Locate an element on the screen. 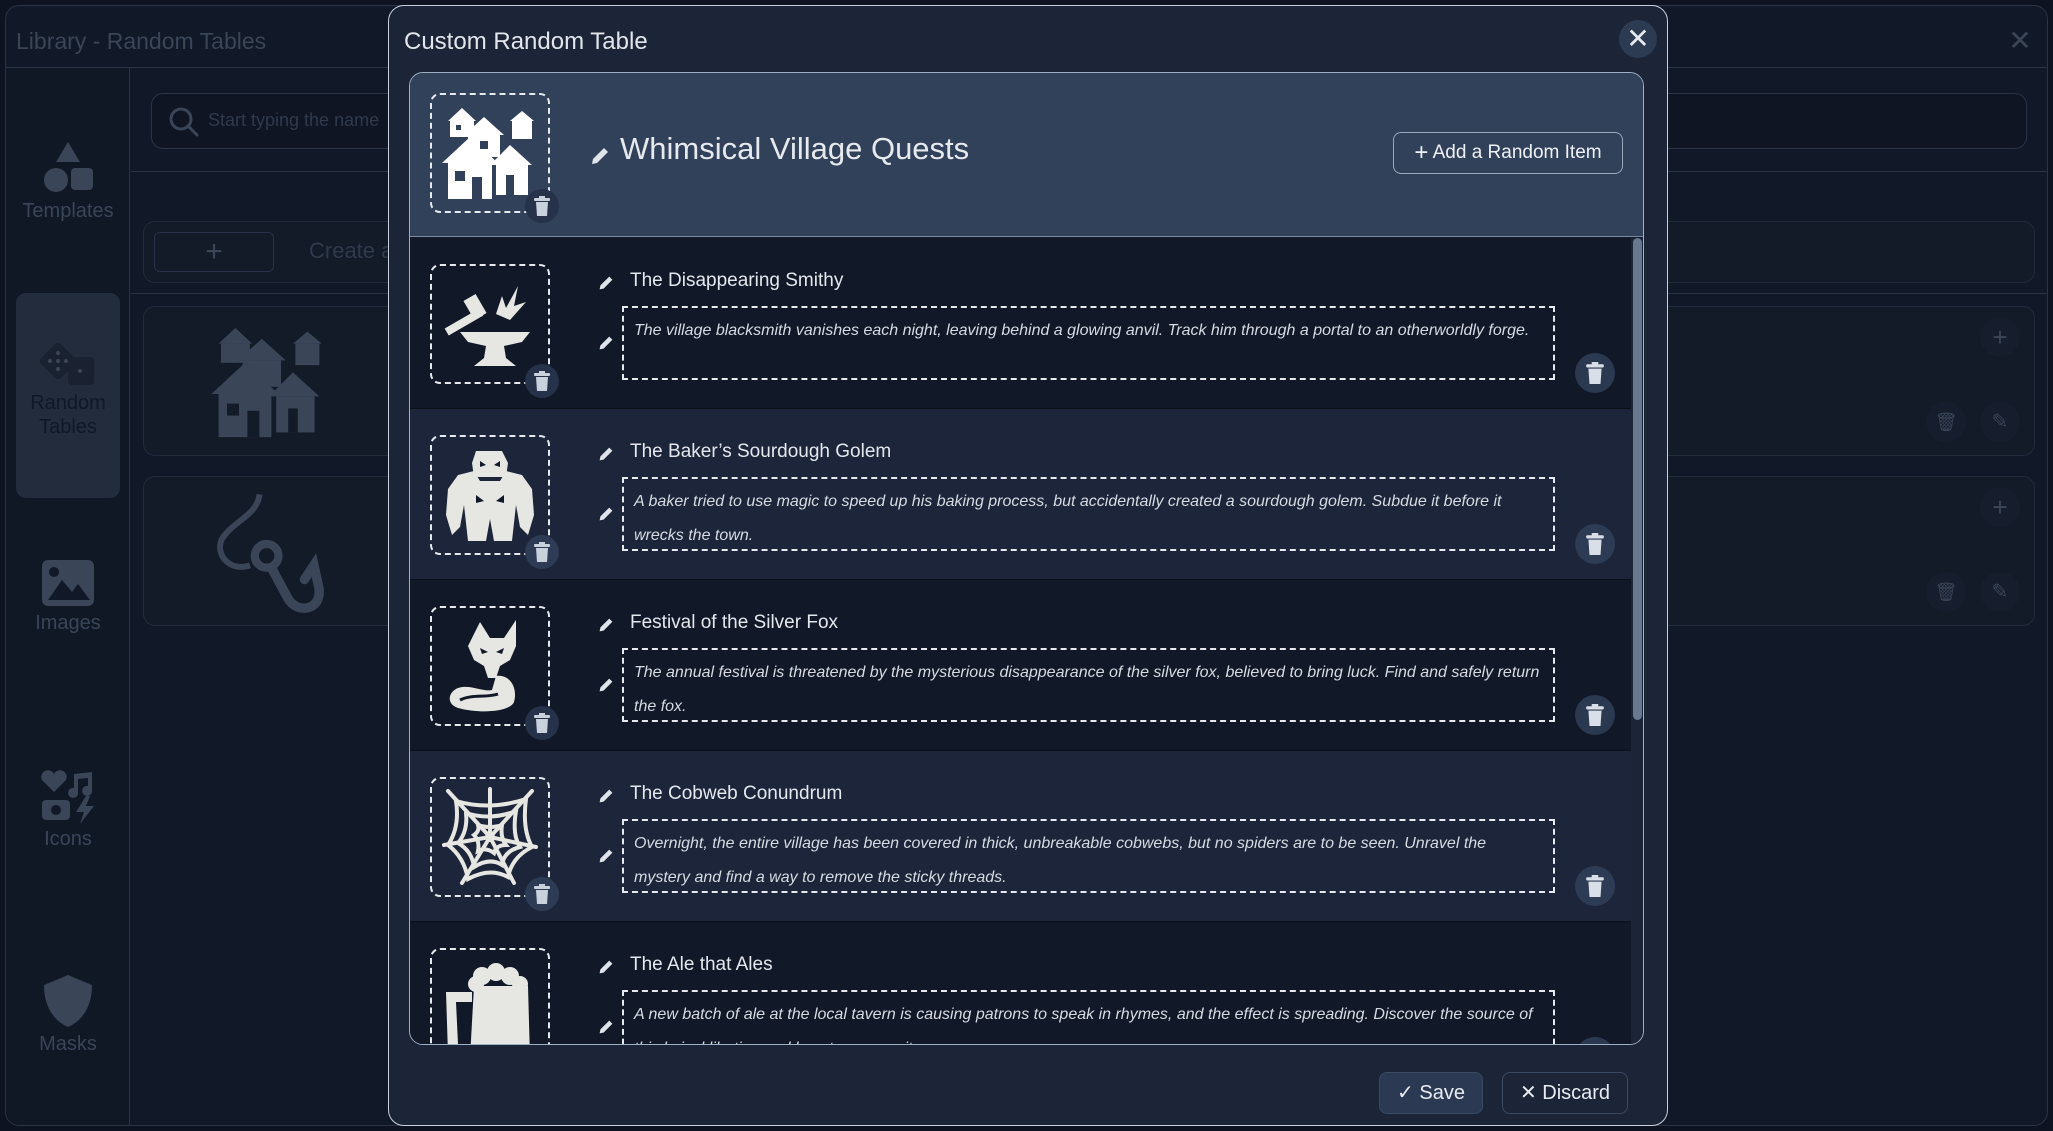 The width and height of the screenshot is (2053, 1131). remove-table-icon-button is located at coordinates (542, 206).